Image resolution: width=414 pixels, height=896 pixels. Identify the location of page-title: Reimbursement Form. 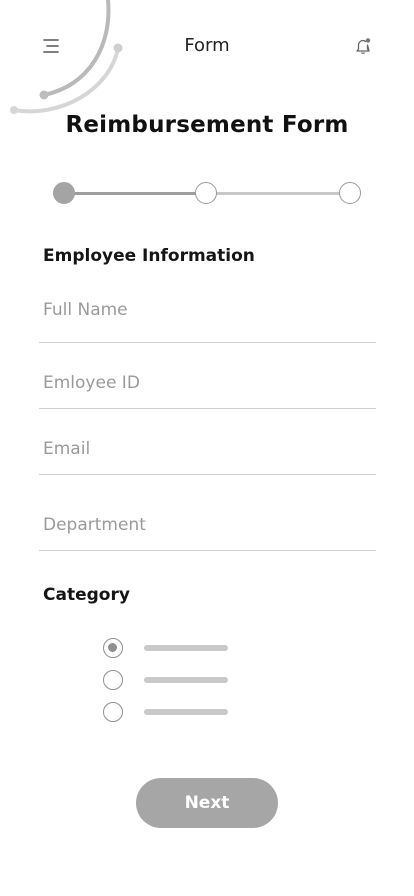
(207, 125).